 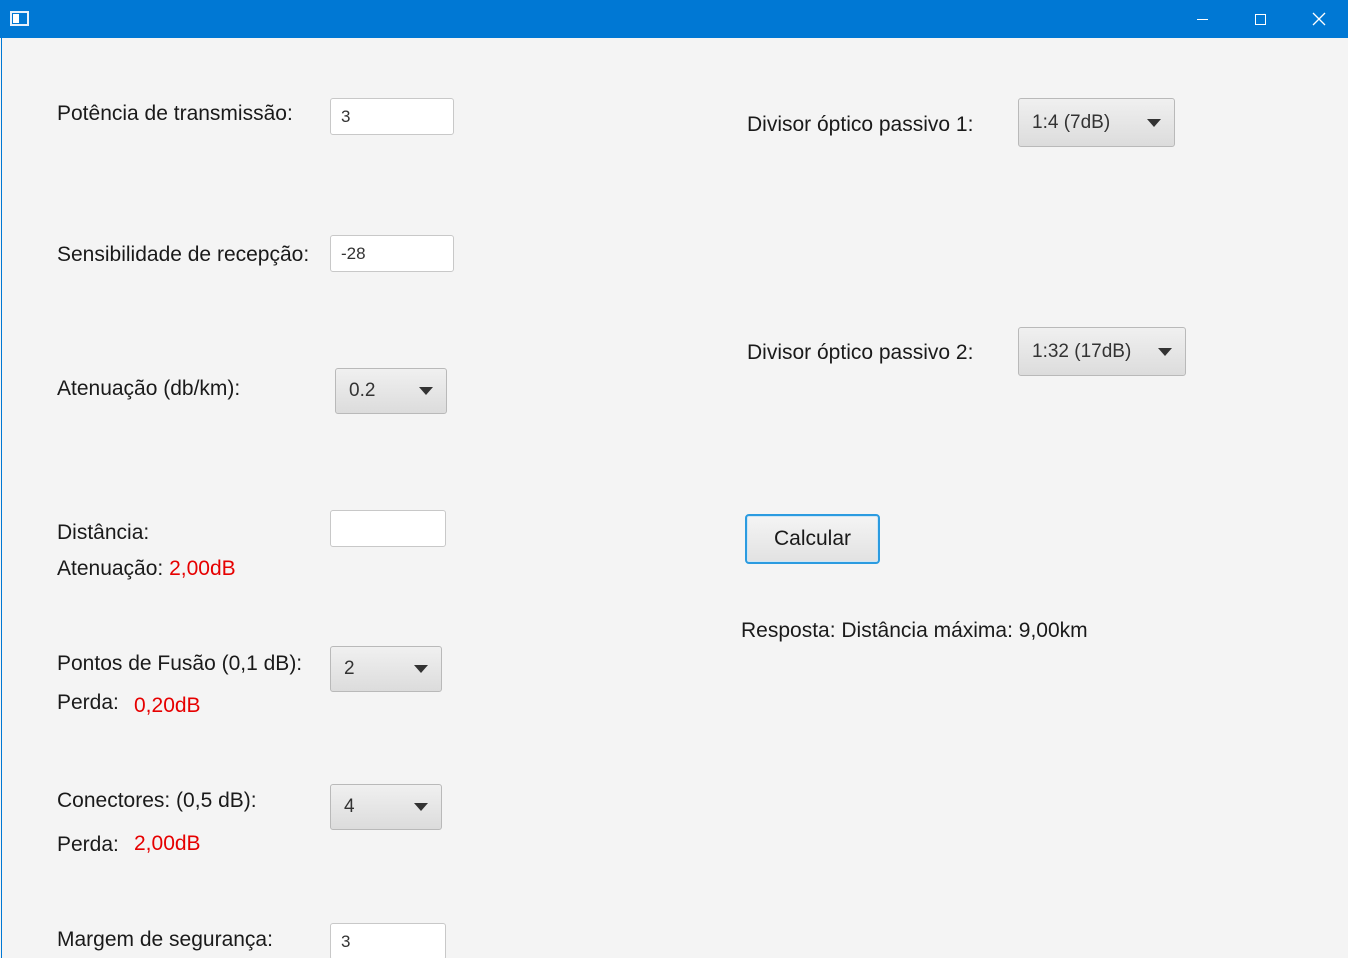 I want to click on margem-input, so click(x=388, y=940).